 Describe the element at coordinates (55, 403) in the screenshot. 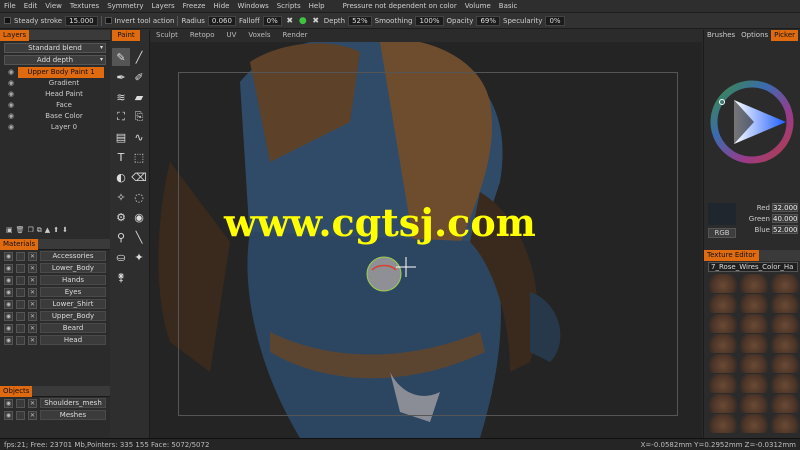

I see `object-item: ◉ ✕ Shoulders_mesh` at that location.